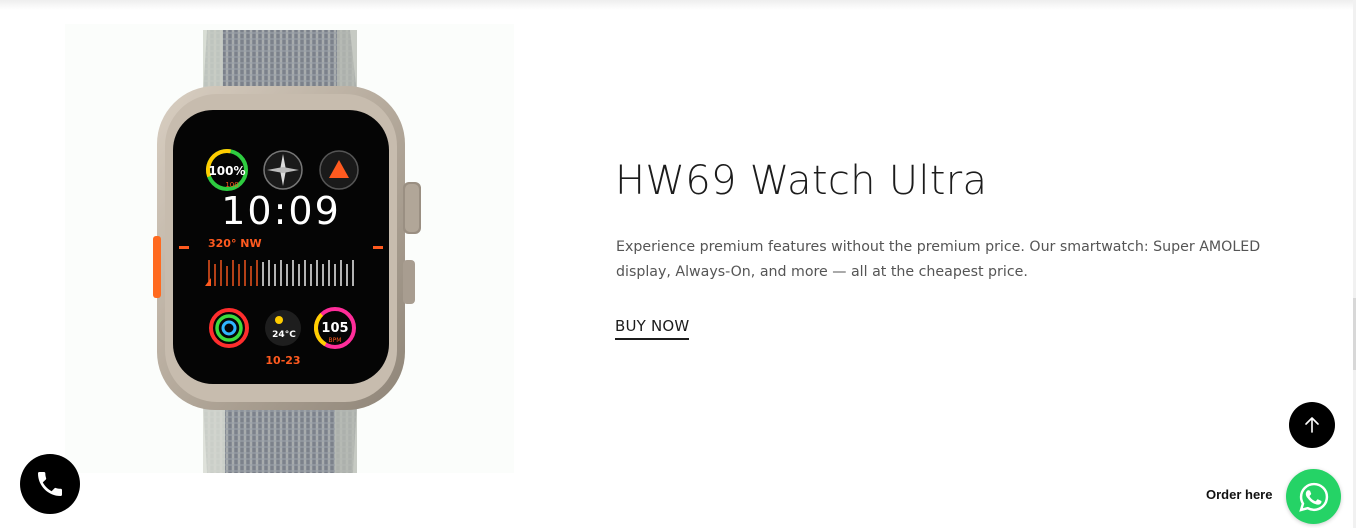  What do you see at coordinates (282, 360) in the screenshot?
I see `watch-date: 10-23` at bounding box center [282, 360].